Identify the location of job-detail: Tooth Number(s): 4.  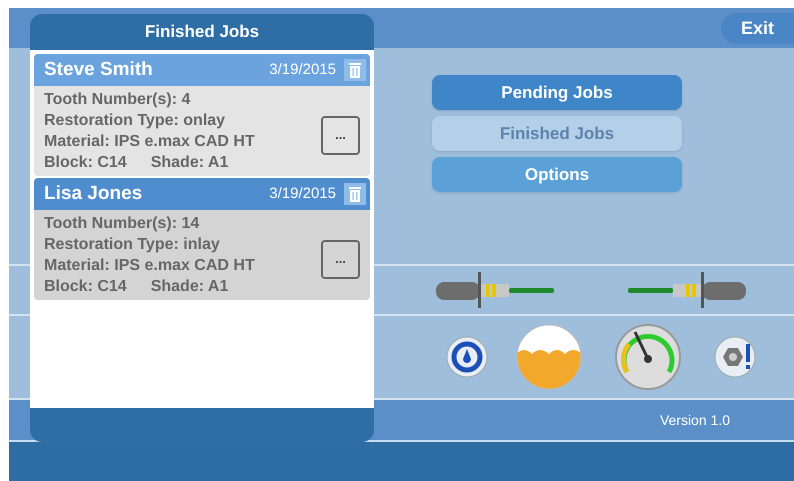
(118, 100).